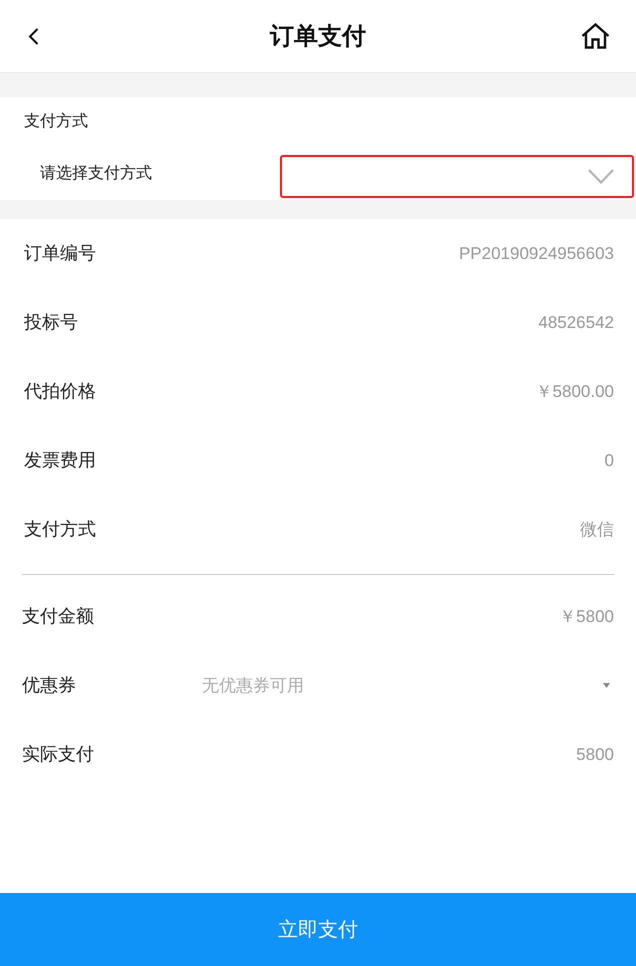 Image resolution: width=636 pixels, height=966 pixels. What do you see at coordinates (595, 755) in the screenshot?
I see `row-value: 5800` at bounding box center [595, 755].